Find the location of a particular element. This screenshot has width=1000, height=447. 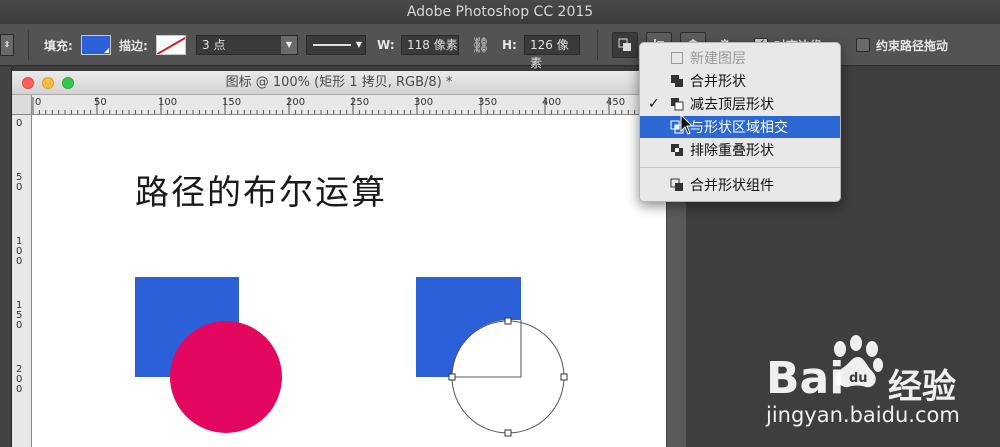

ruler-tick-label: 300 is located at coordinates (424, 102).